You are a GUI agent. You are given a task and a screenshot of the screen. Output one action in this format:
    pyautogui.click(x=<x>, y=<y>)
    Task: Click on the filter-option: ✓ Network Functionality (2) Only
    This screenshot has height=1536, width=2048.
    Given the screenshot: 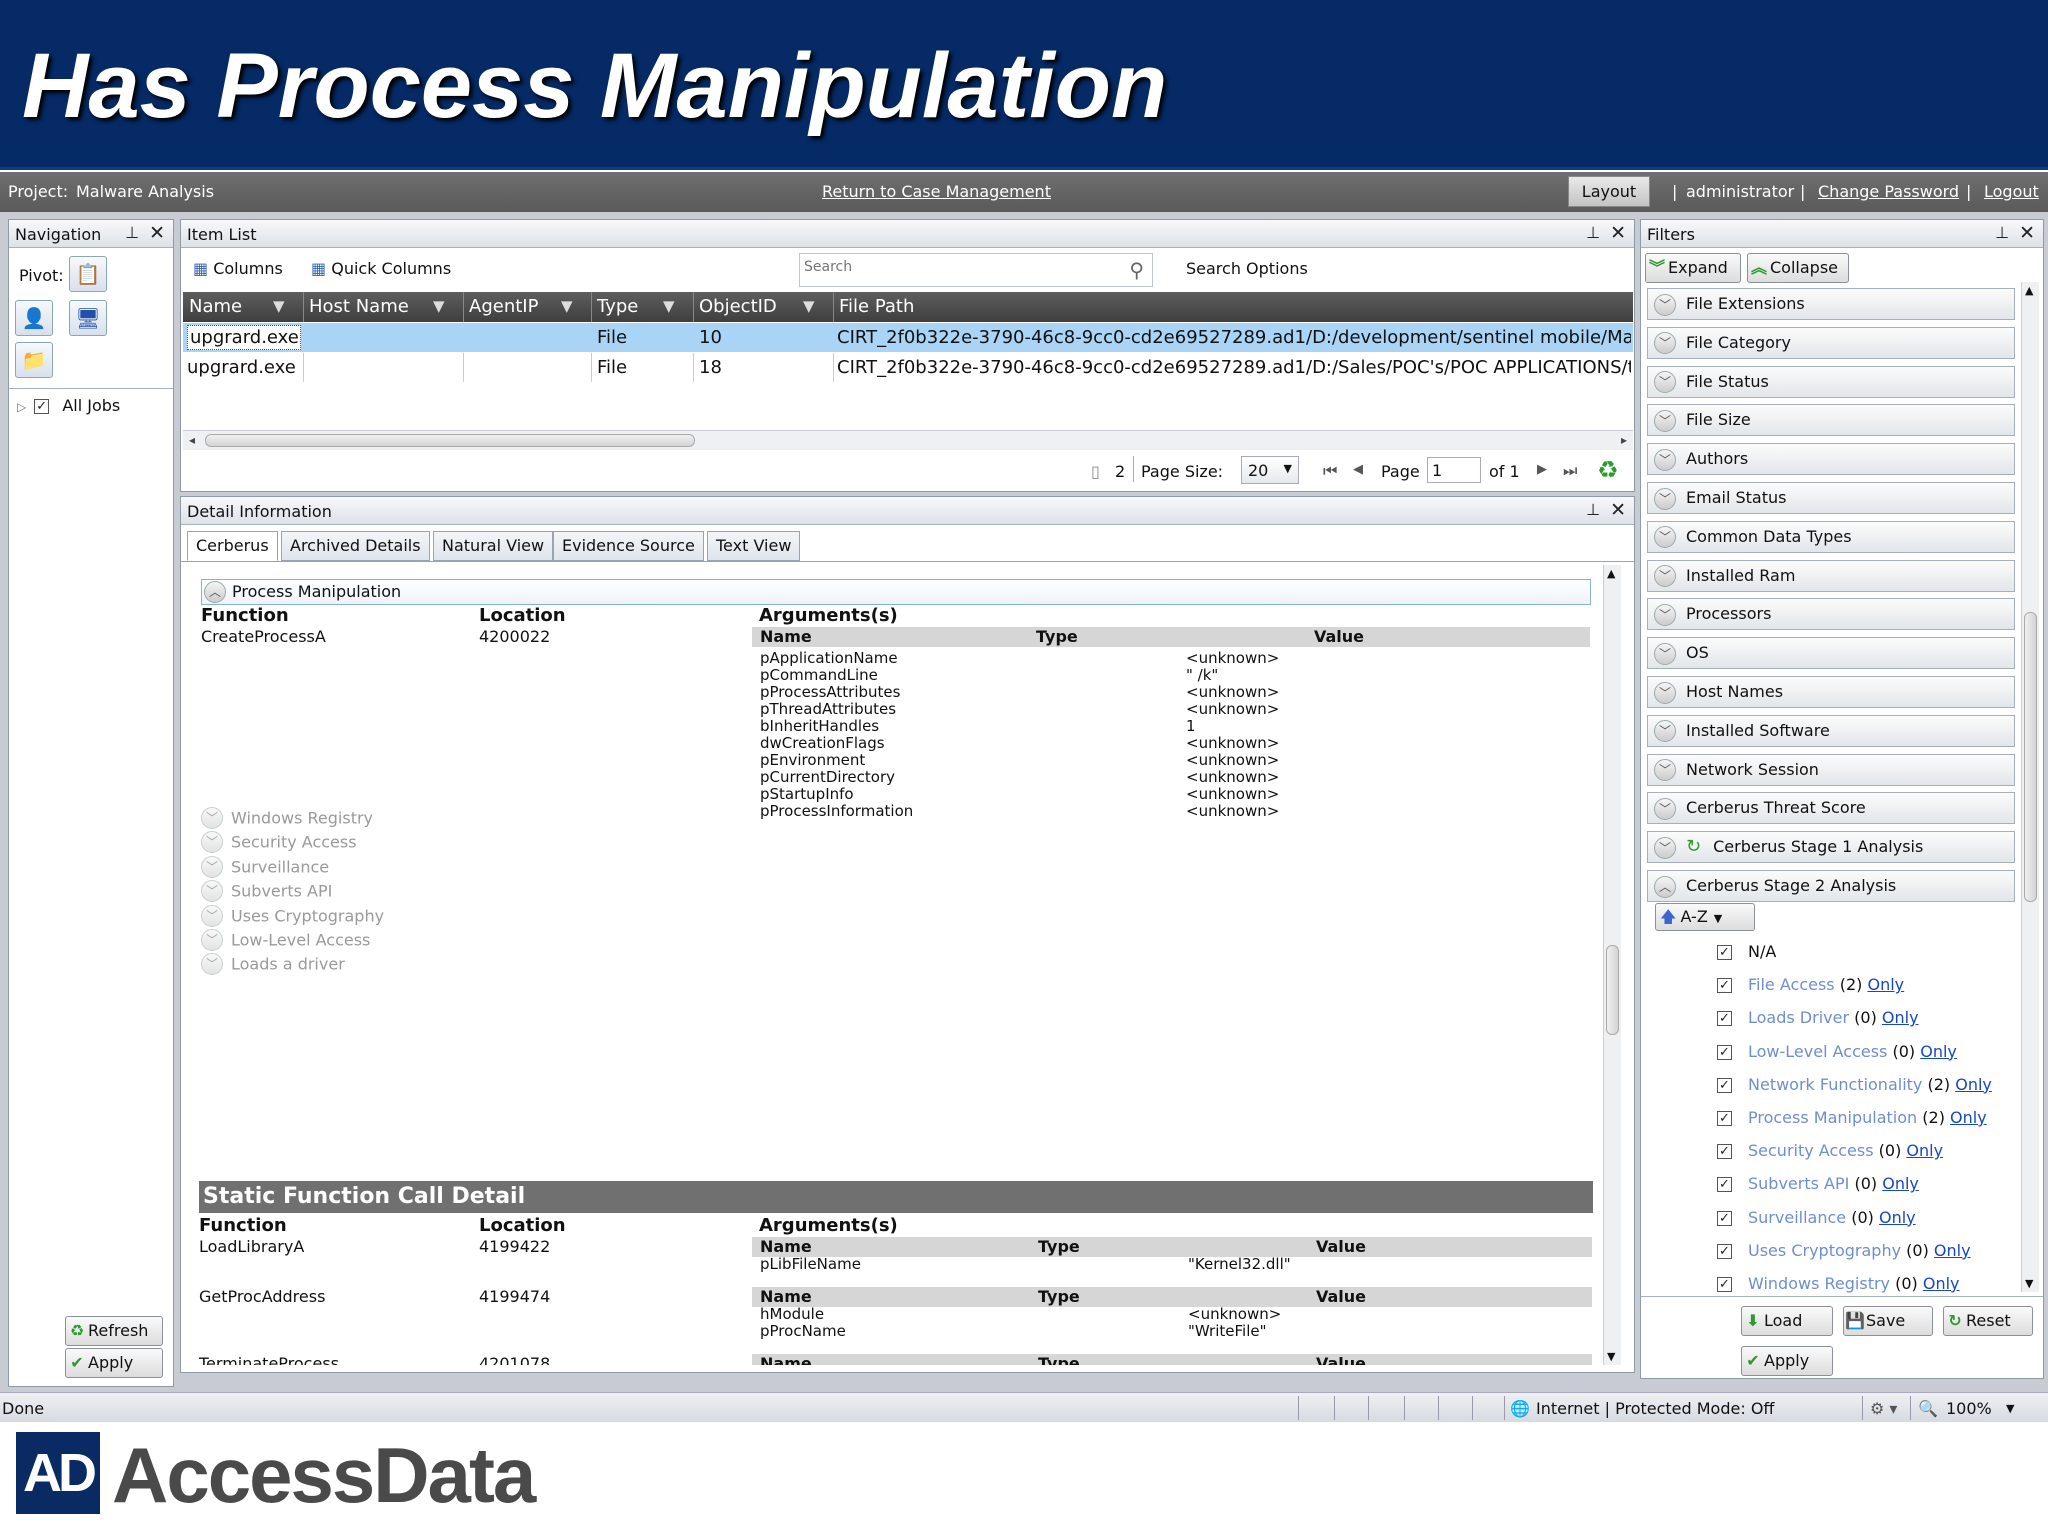 What is the action you would take?
    pyautogui.click(x=1854, y=1084)
    